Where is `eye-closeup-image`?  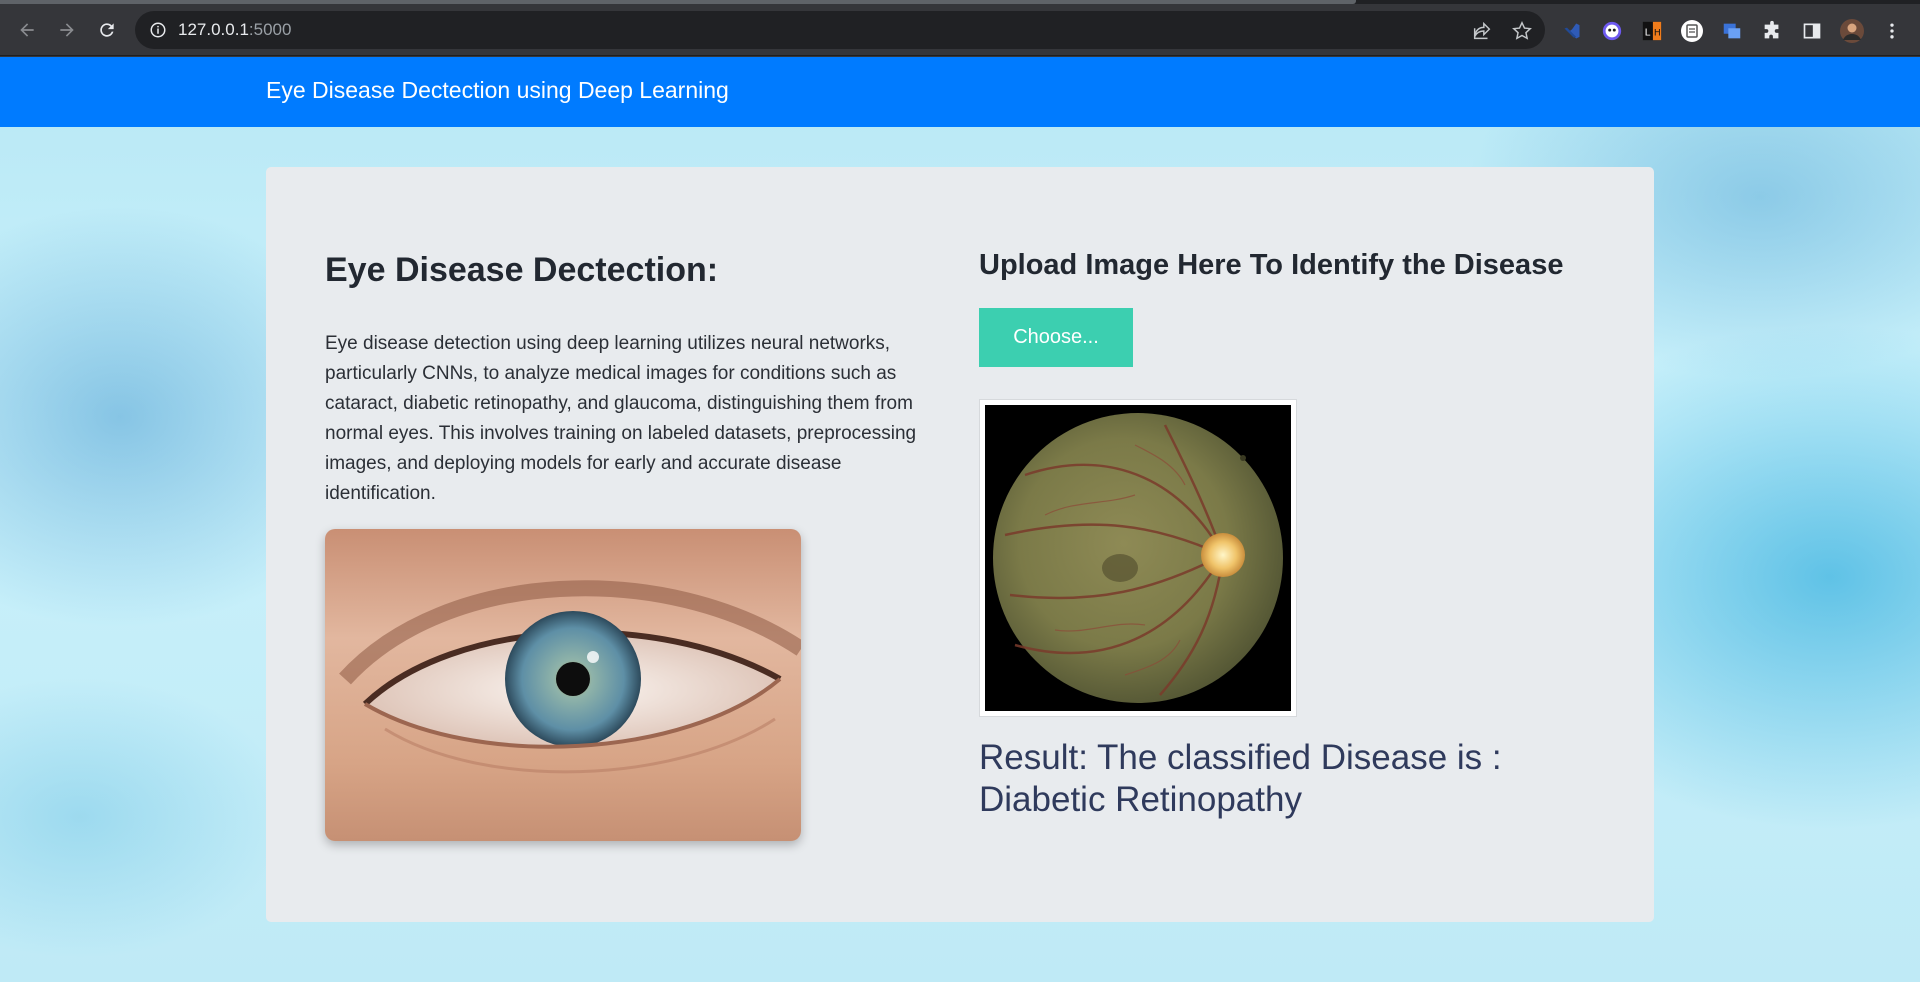 eye-closeup-image is located at coordinates (563, 685).